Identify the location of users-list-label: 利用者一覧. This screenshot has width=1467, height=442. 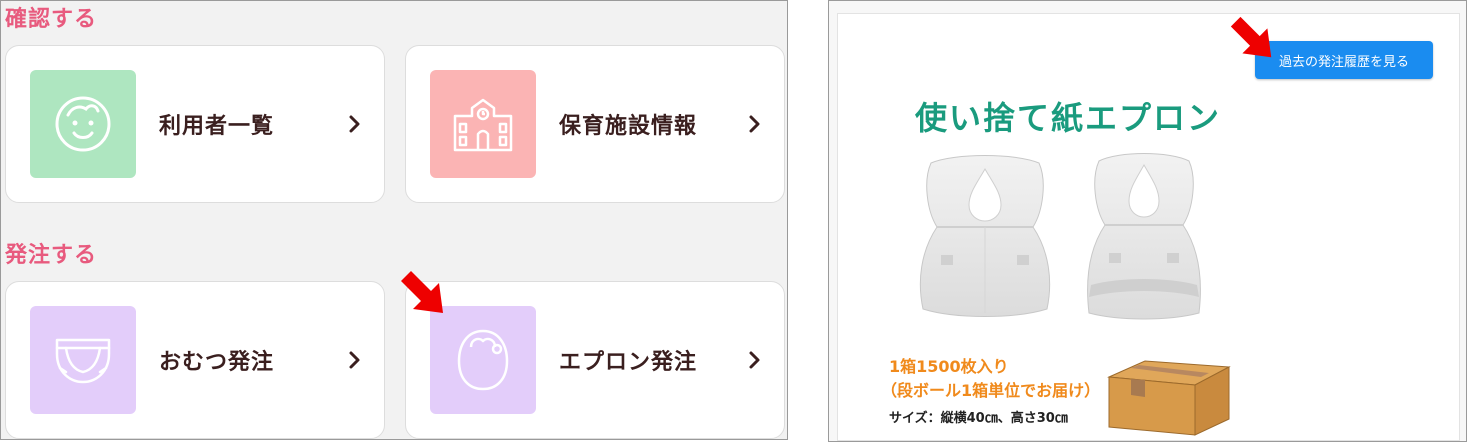
(217, 126).